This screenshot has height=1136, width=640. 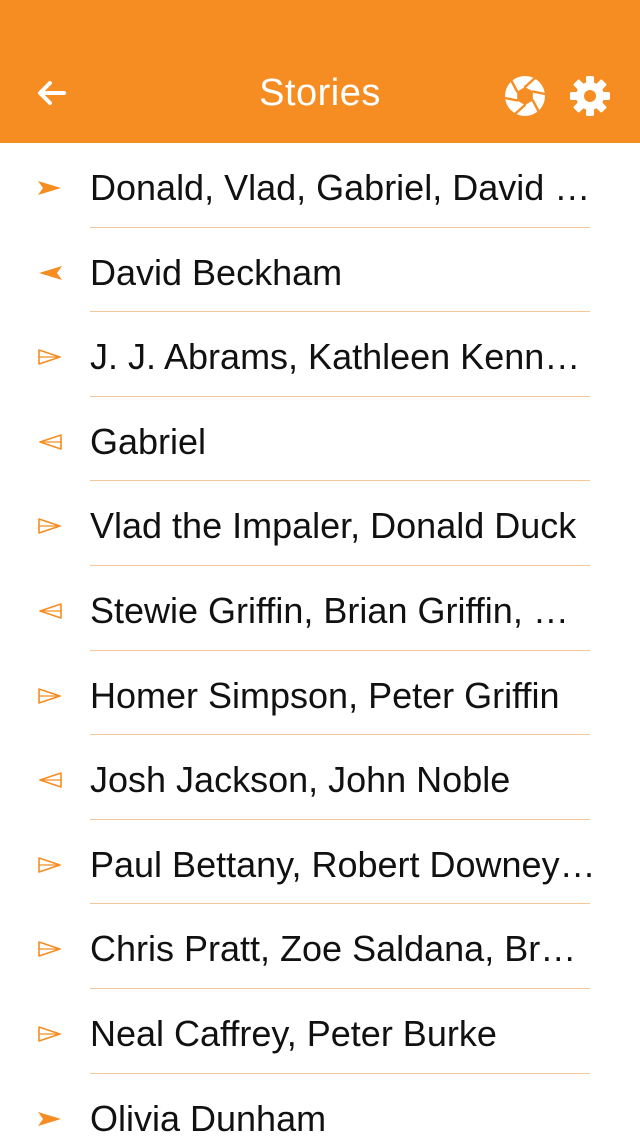 I want to click on story-title: Homer Simpson, Peter Griffin, so click(x=325, y=695).